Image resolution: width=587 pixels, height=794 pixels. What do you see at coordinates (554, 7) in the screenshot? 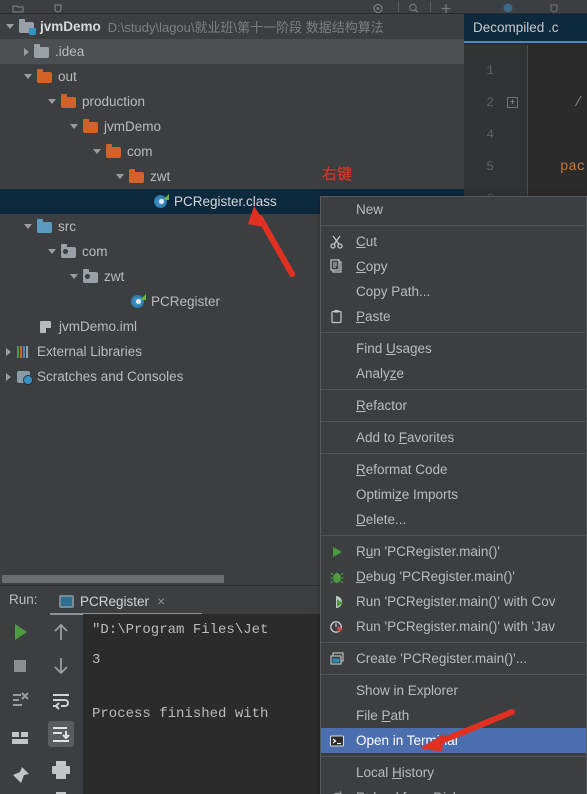
I see `toolbar-save-right-icon` at bounding box center [554, 7].